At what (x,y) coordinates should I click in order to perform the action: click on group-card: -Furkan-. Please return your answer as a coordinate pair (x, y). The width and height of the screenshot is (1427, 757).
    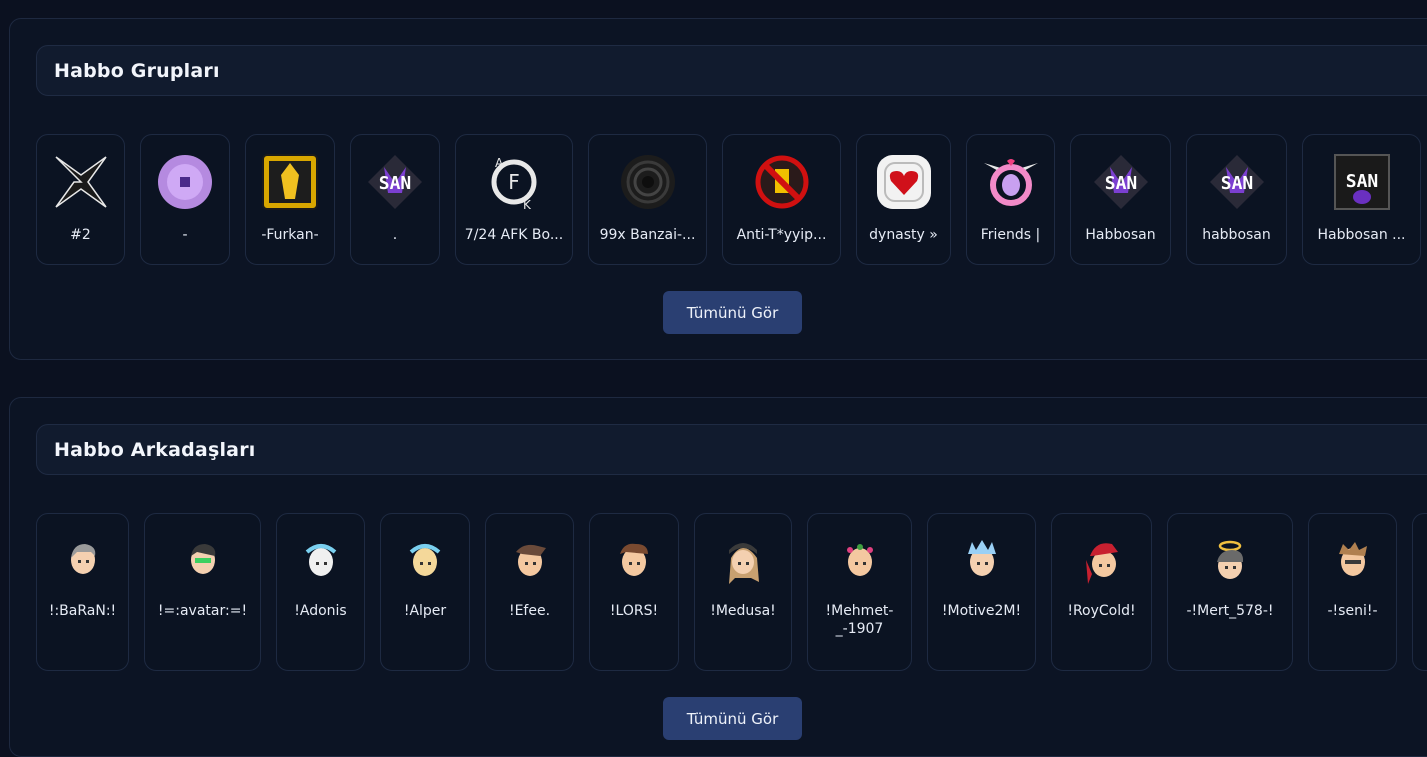
    Looking at the image, I should click on (290, 199).